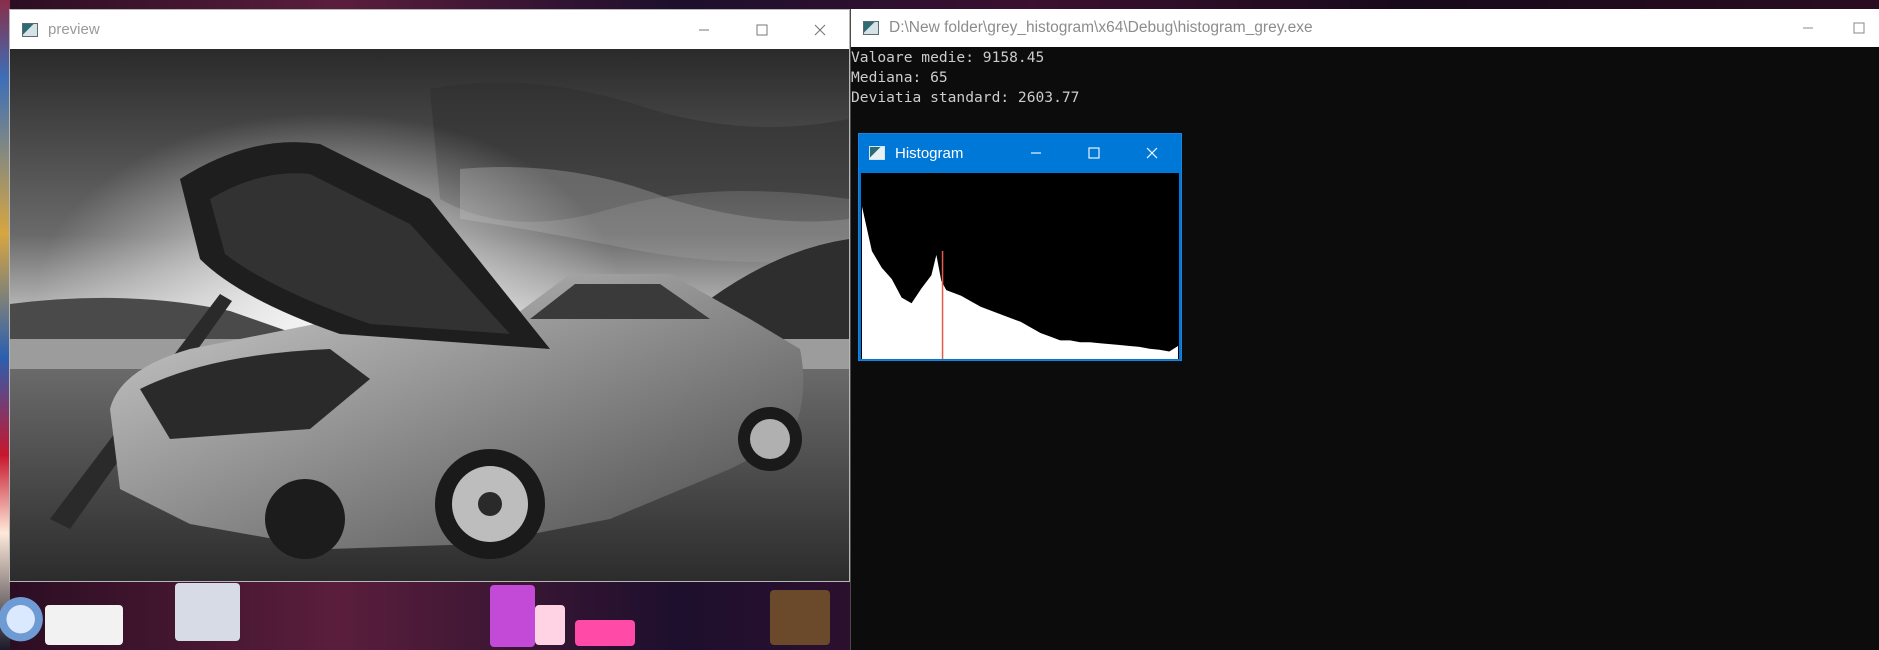 The image size is (1879, 650). I want to click on console-line-mean: Valoare medie: 9158.45, so click(948, 57).